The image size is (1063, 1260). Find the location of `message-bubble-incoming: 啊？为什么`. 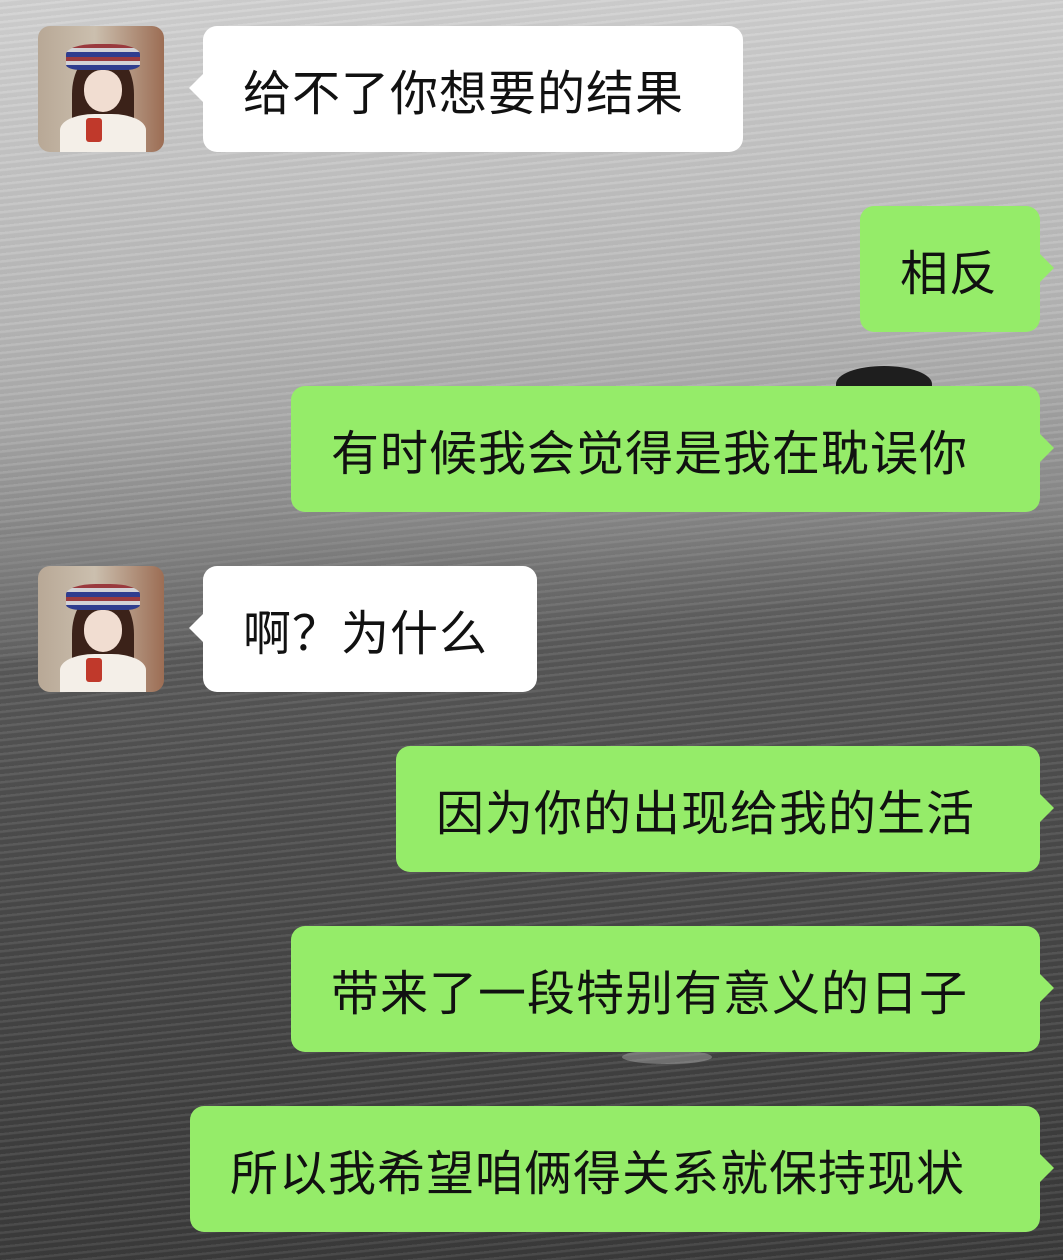

message-bubble-incoming: 啊？为什么 is located at coordinates (363, 629).